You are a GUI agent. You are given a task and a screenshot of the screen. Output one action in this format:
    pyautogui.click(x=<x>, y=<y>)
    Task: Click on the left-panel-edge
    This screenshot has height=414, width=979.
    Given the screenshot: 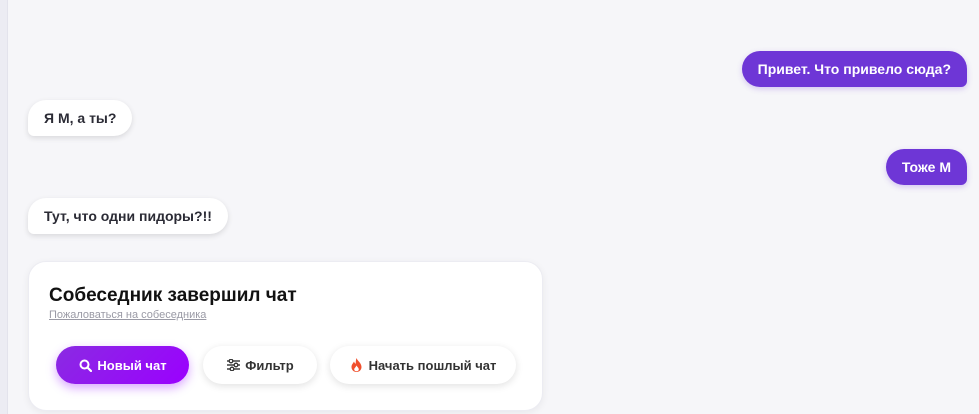 What is the action you would take?
    pyautogui.click(x=4, y=207)
    